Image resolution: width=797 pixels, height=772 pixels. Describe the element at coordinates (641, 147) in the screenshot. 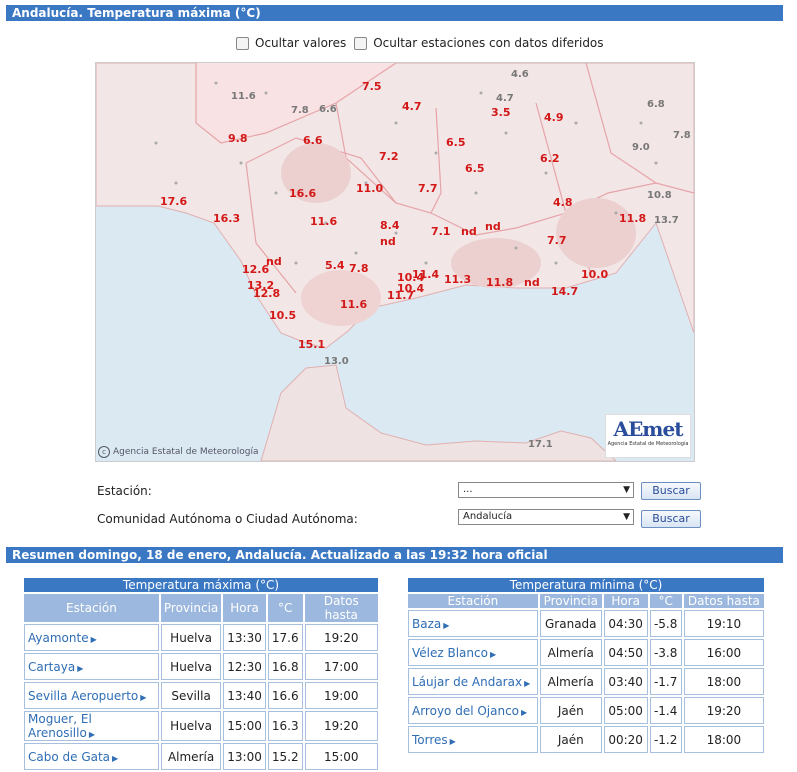

I see `map-value-deferred: 9.0` at that location.